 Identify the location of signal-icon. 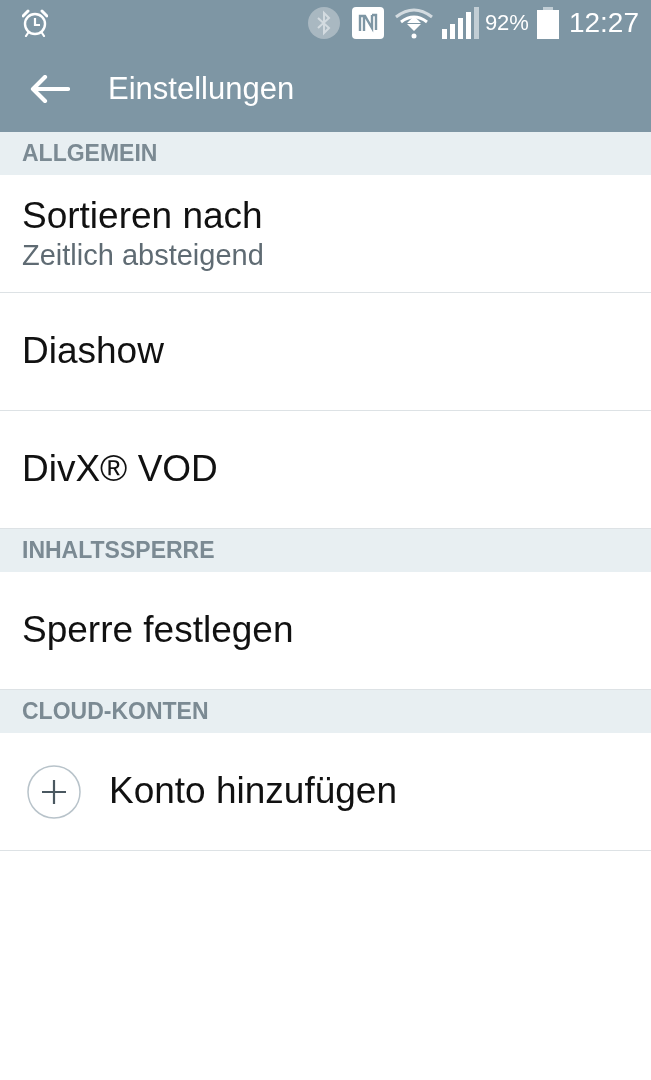
(460, 23).